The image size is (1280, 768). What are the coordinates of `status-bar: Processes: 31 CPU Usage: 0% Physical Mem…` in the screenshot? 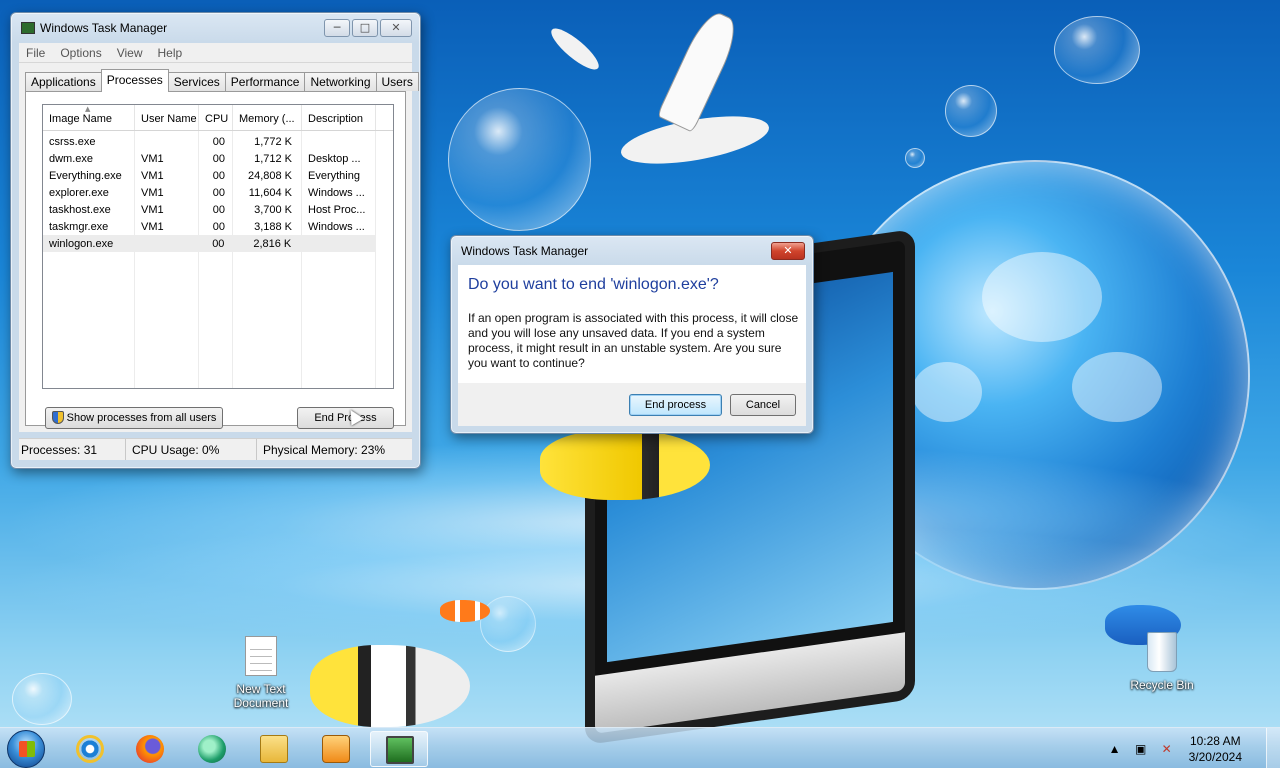 It's located at (215, 449).